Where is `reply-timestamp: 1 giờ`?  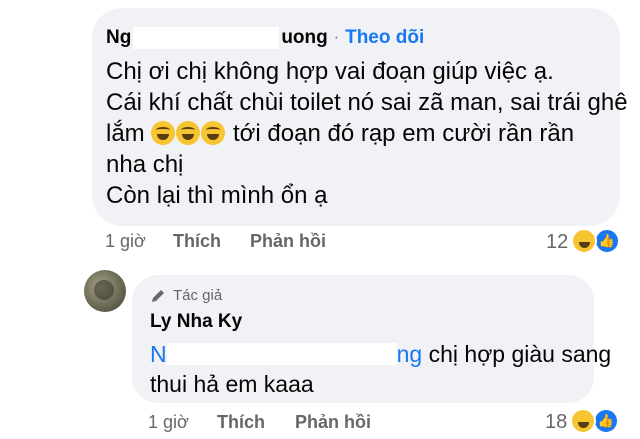 reply-timestamp: 1 giờ is located at coordinates (168, 422).